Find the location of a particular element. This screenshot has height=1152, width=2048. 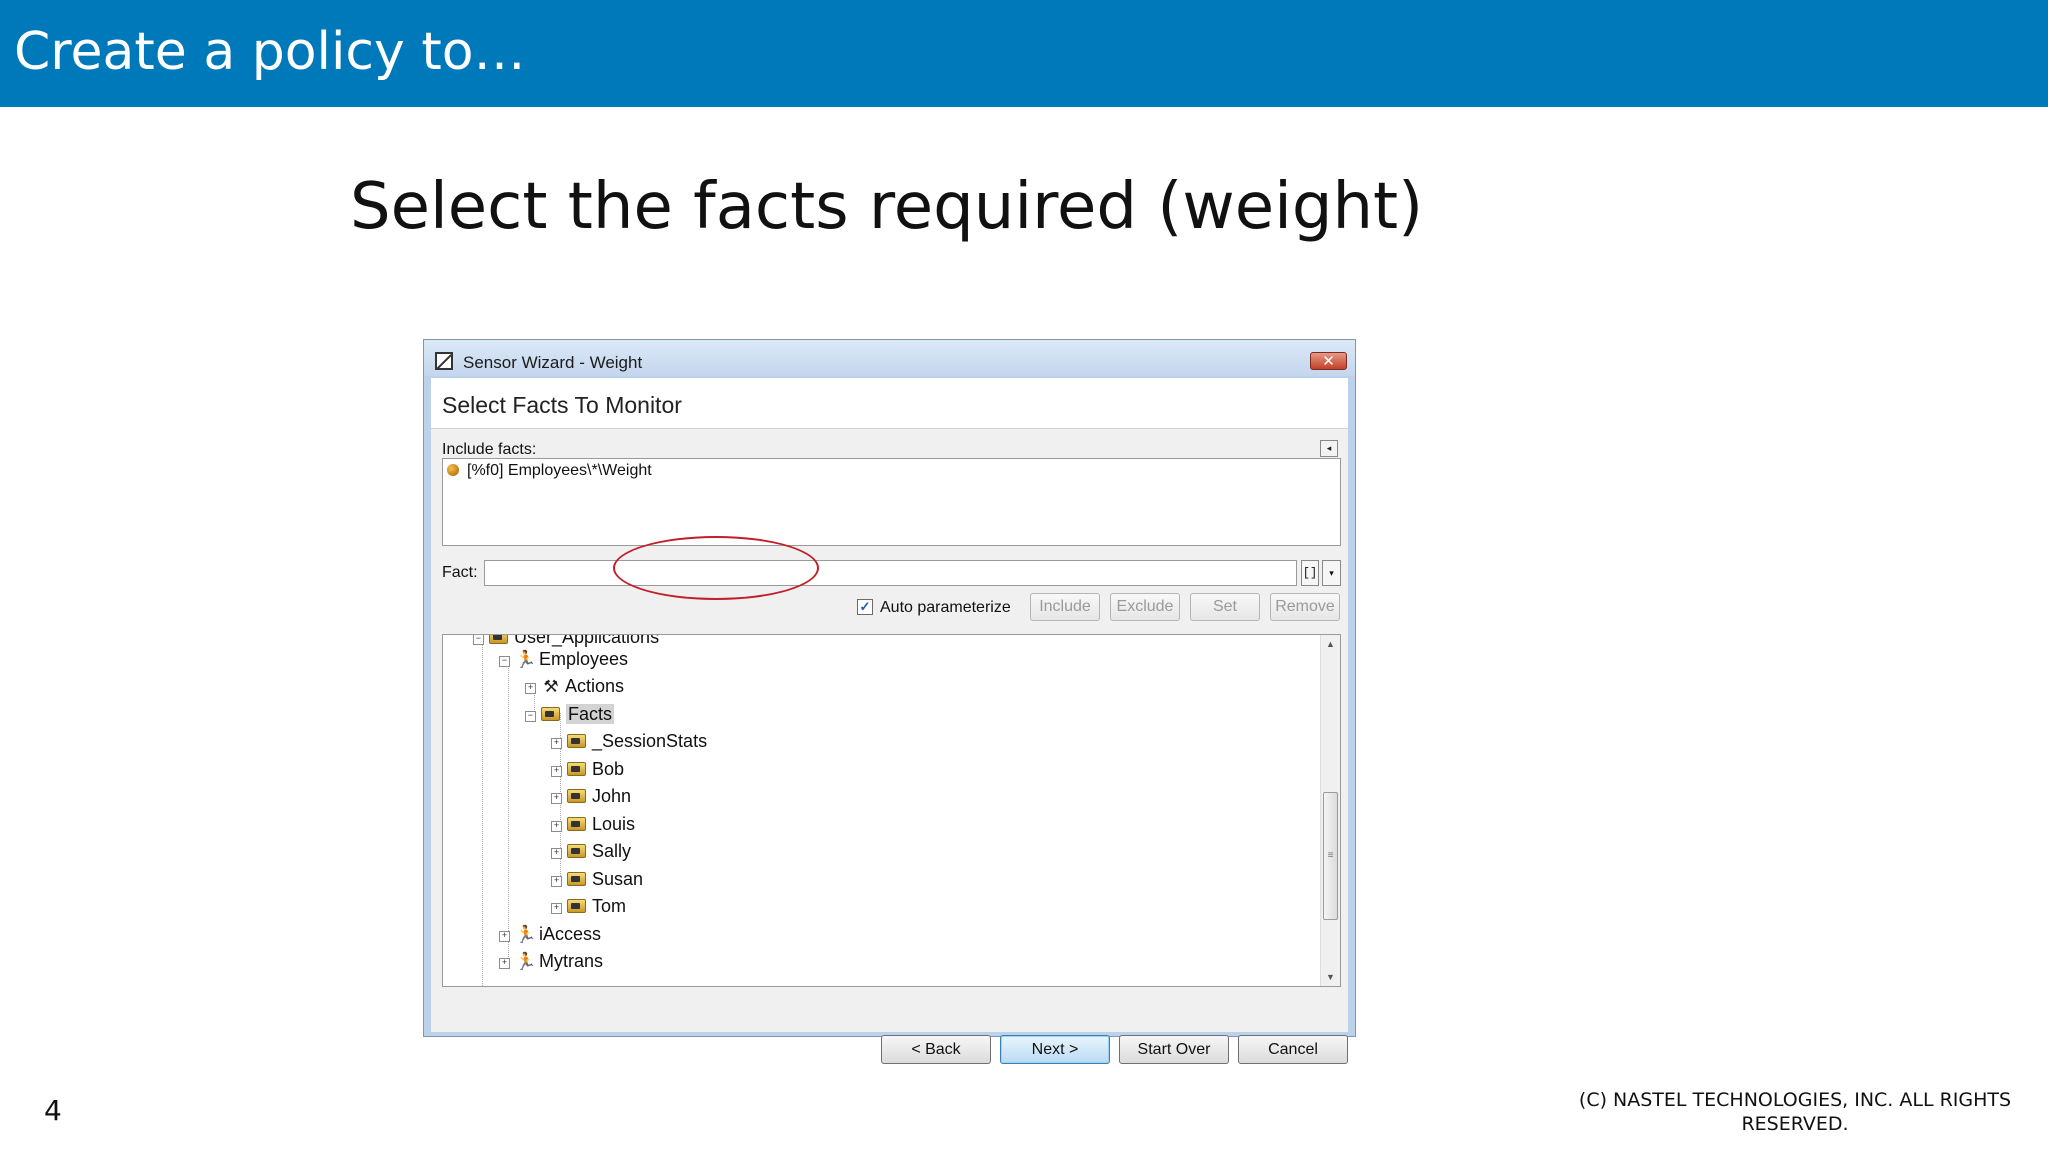

dialog-title: Sensor Wizard - Weight is located at coordinates (553, 362).